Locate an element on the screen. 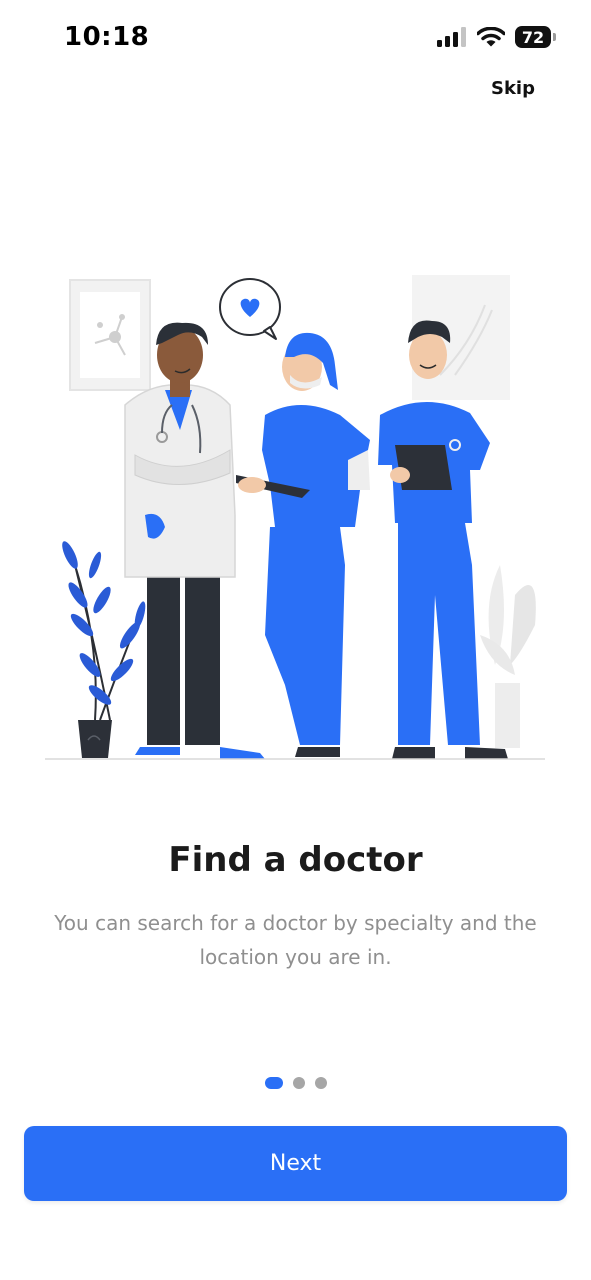 The image size is (591, 1280). battery-level: 72 is located at coordinates (533, 37).